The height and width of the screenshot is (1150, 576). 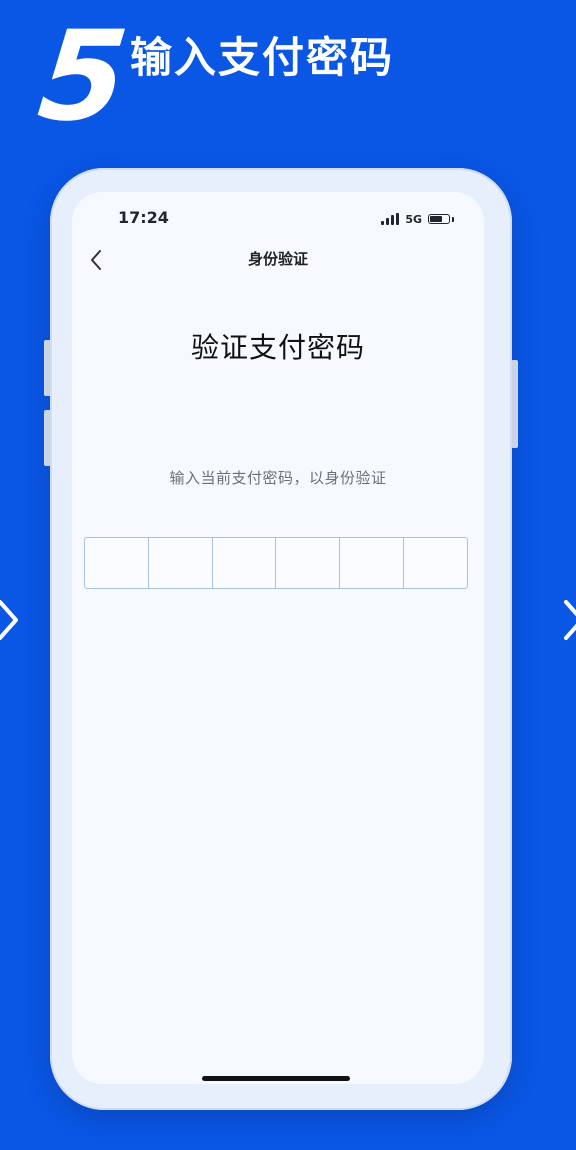 I want to click on pin-input, so click(x=276, y=563).